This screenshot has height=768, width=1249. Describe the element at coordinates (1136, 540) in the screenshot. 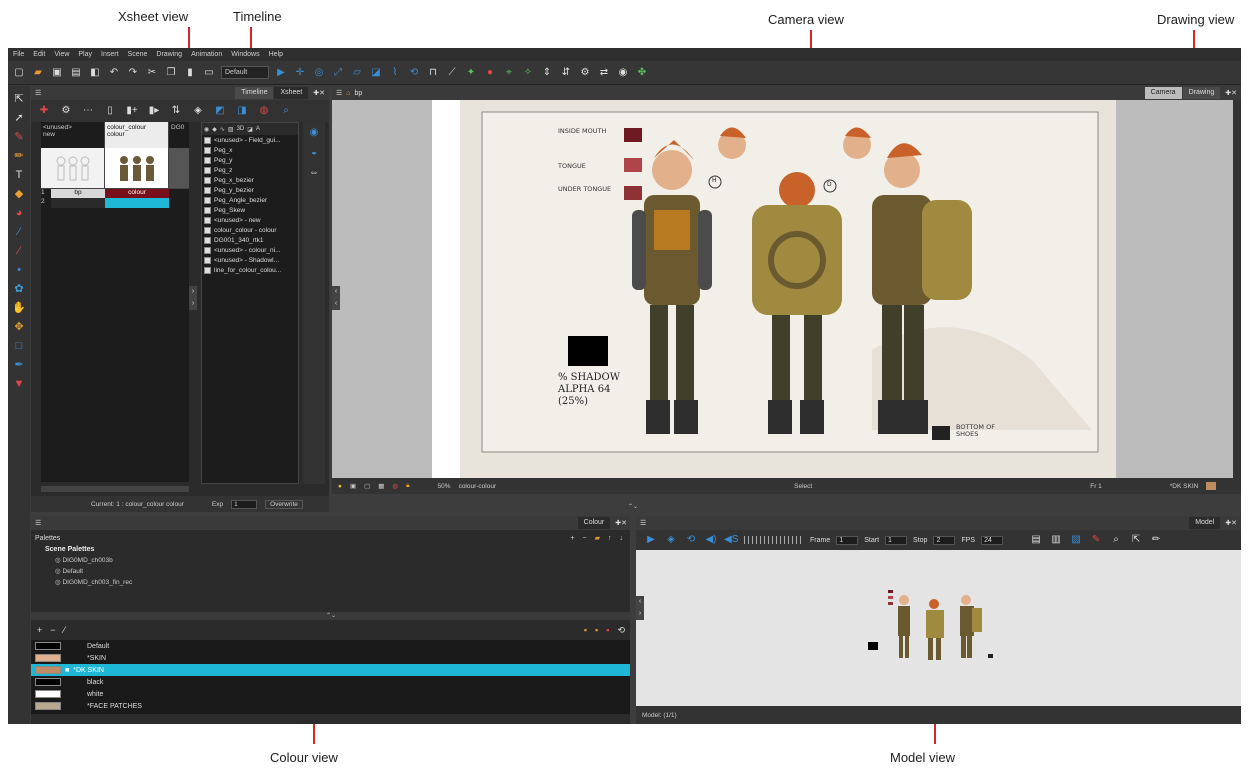

I see `model-select-icon: ⇱` at that location.